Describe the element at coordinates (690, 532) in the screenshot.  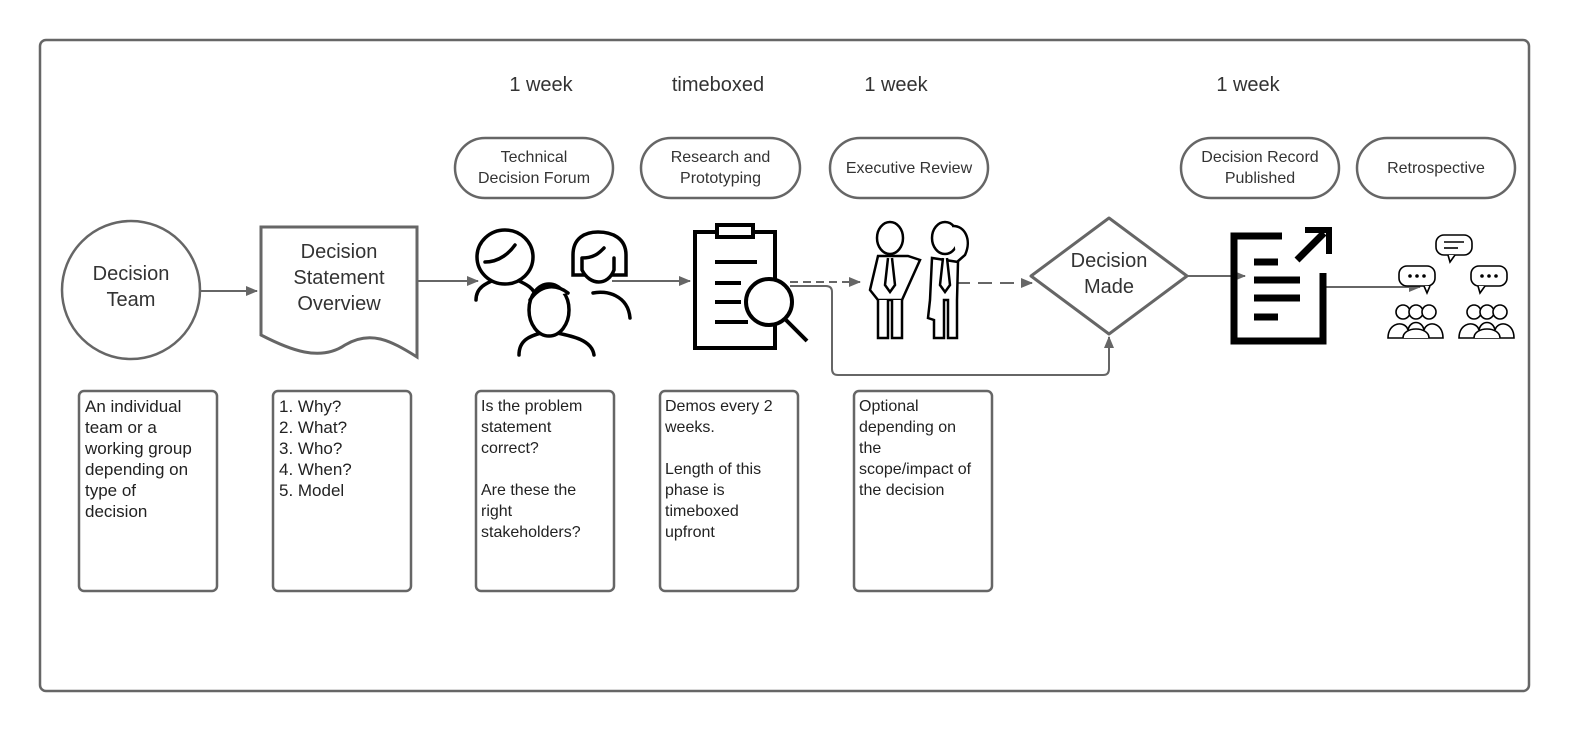
I see `note-line: upfront` at that location.